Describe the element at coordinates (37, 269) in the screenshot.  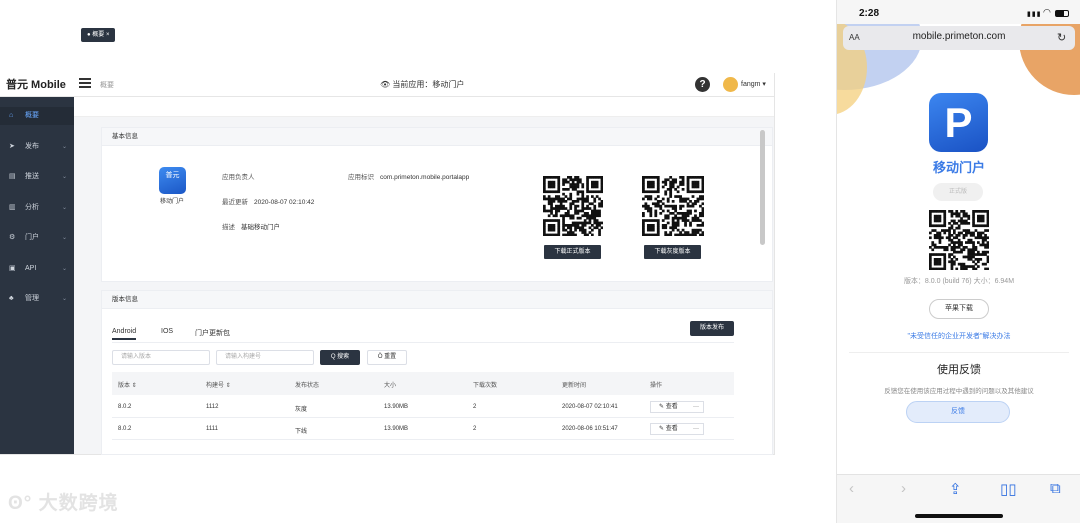
I see `sidebar-item-5: ▣ API ⌄` at that location.